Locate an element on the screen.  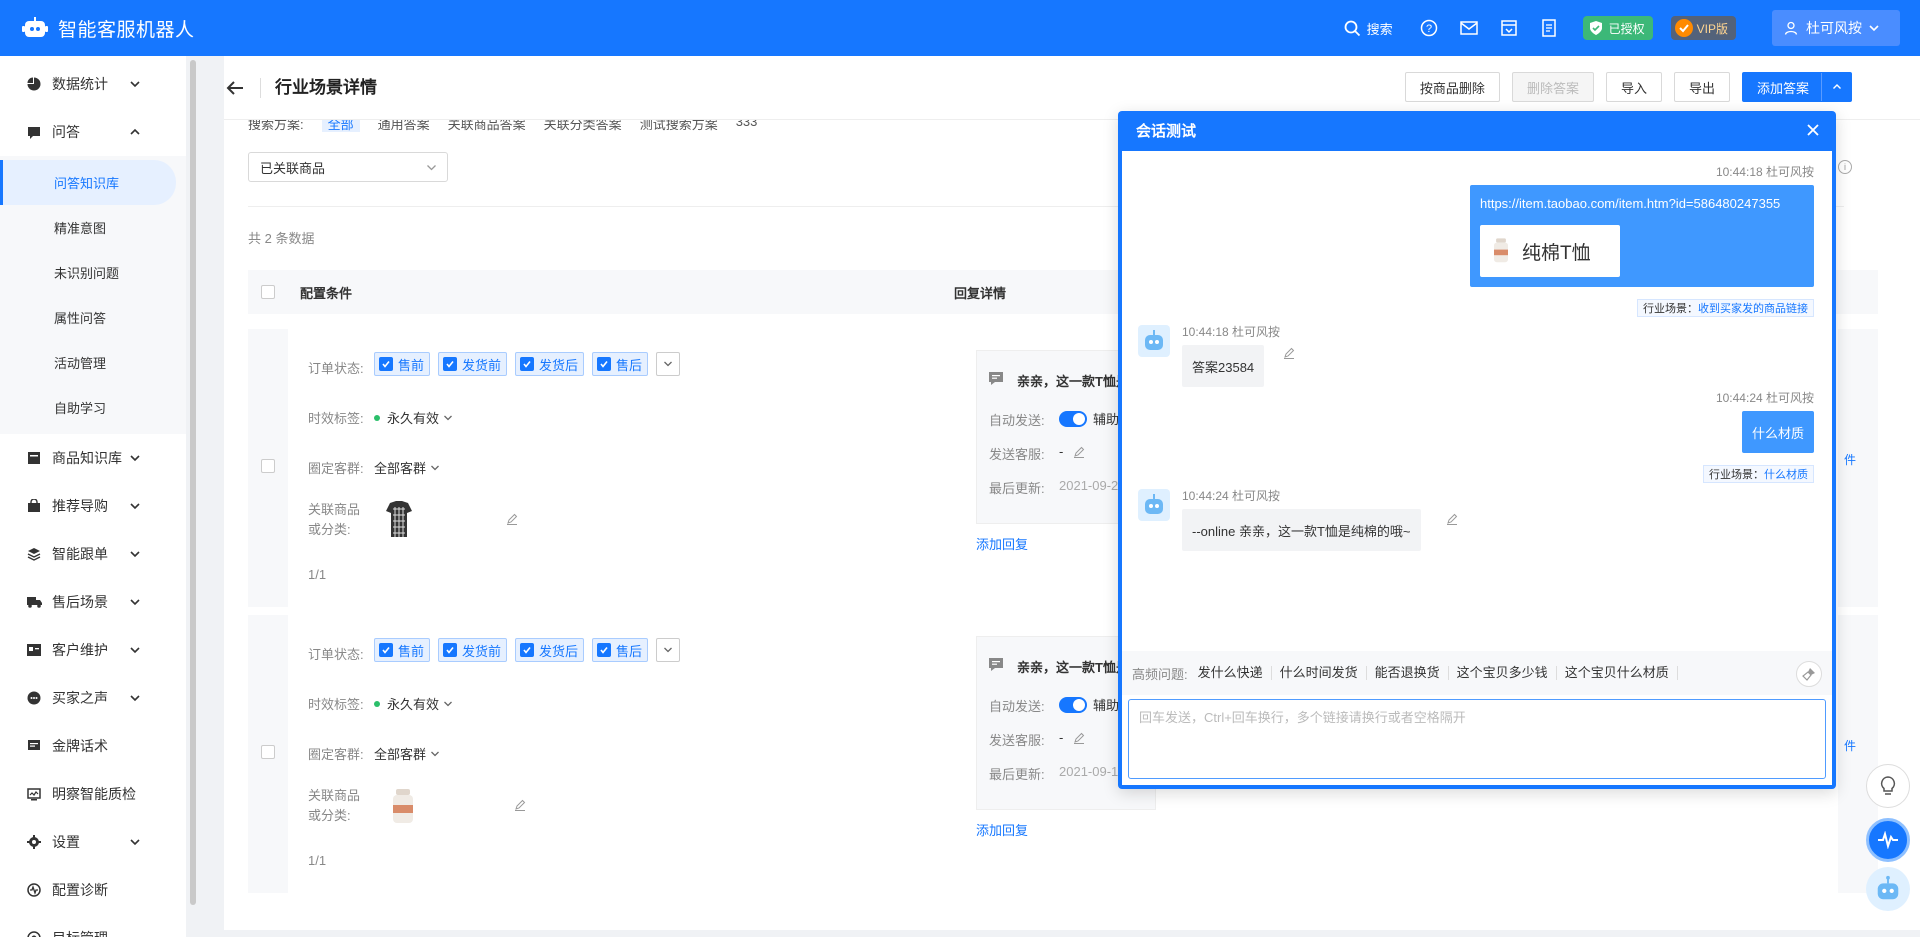
pulse-monitor-icon is located at coordinates (1888, 840).